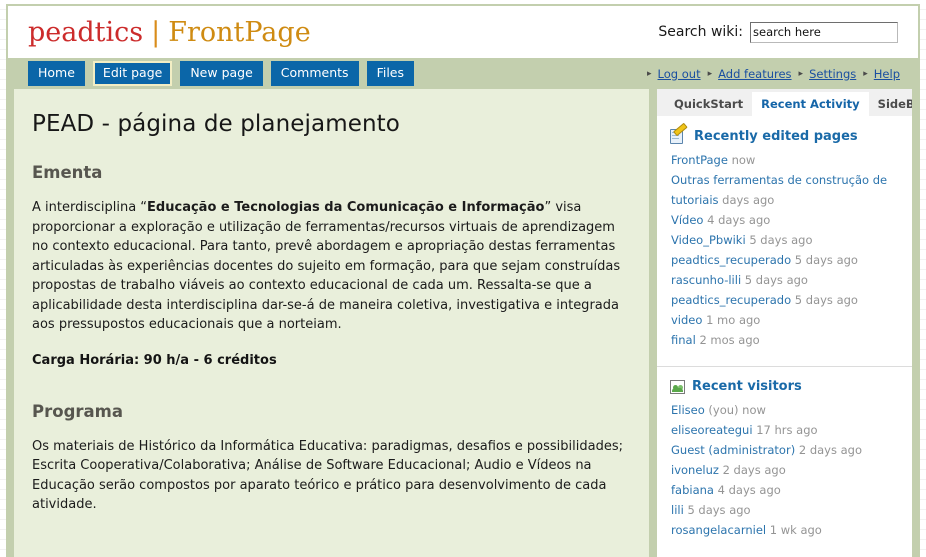  I want to click on visitor-timestamp: 17 hrs ago, so click(787, 430).